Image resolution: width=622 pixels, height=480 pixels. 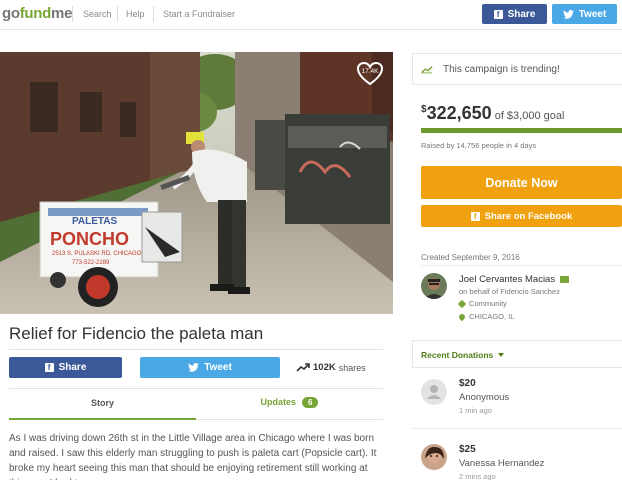 I want to click on share-button: f Share, so click(x=65, y=367).